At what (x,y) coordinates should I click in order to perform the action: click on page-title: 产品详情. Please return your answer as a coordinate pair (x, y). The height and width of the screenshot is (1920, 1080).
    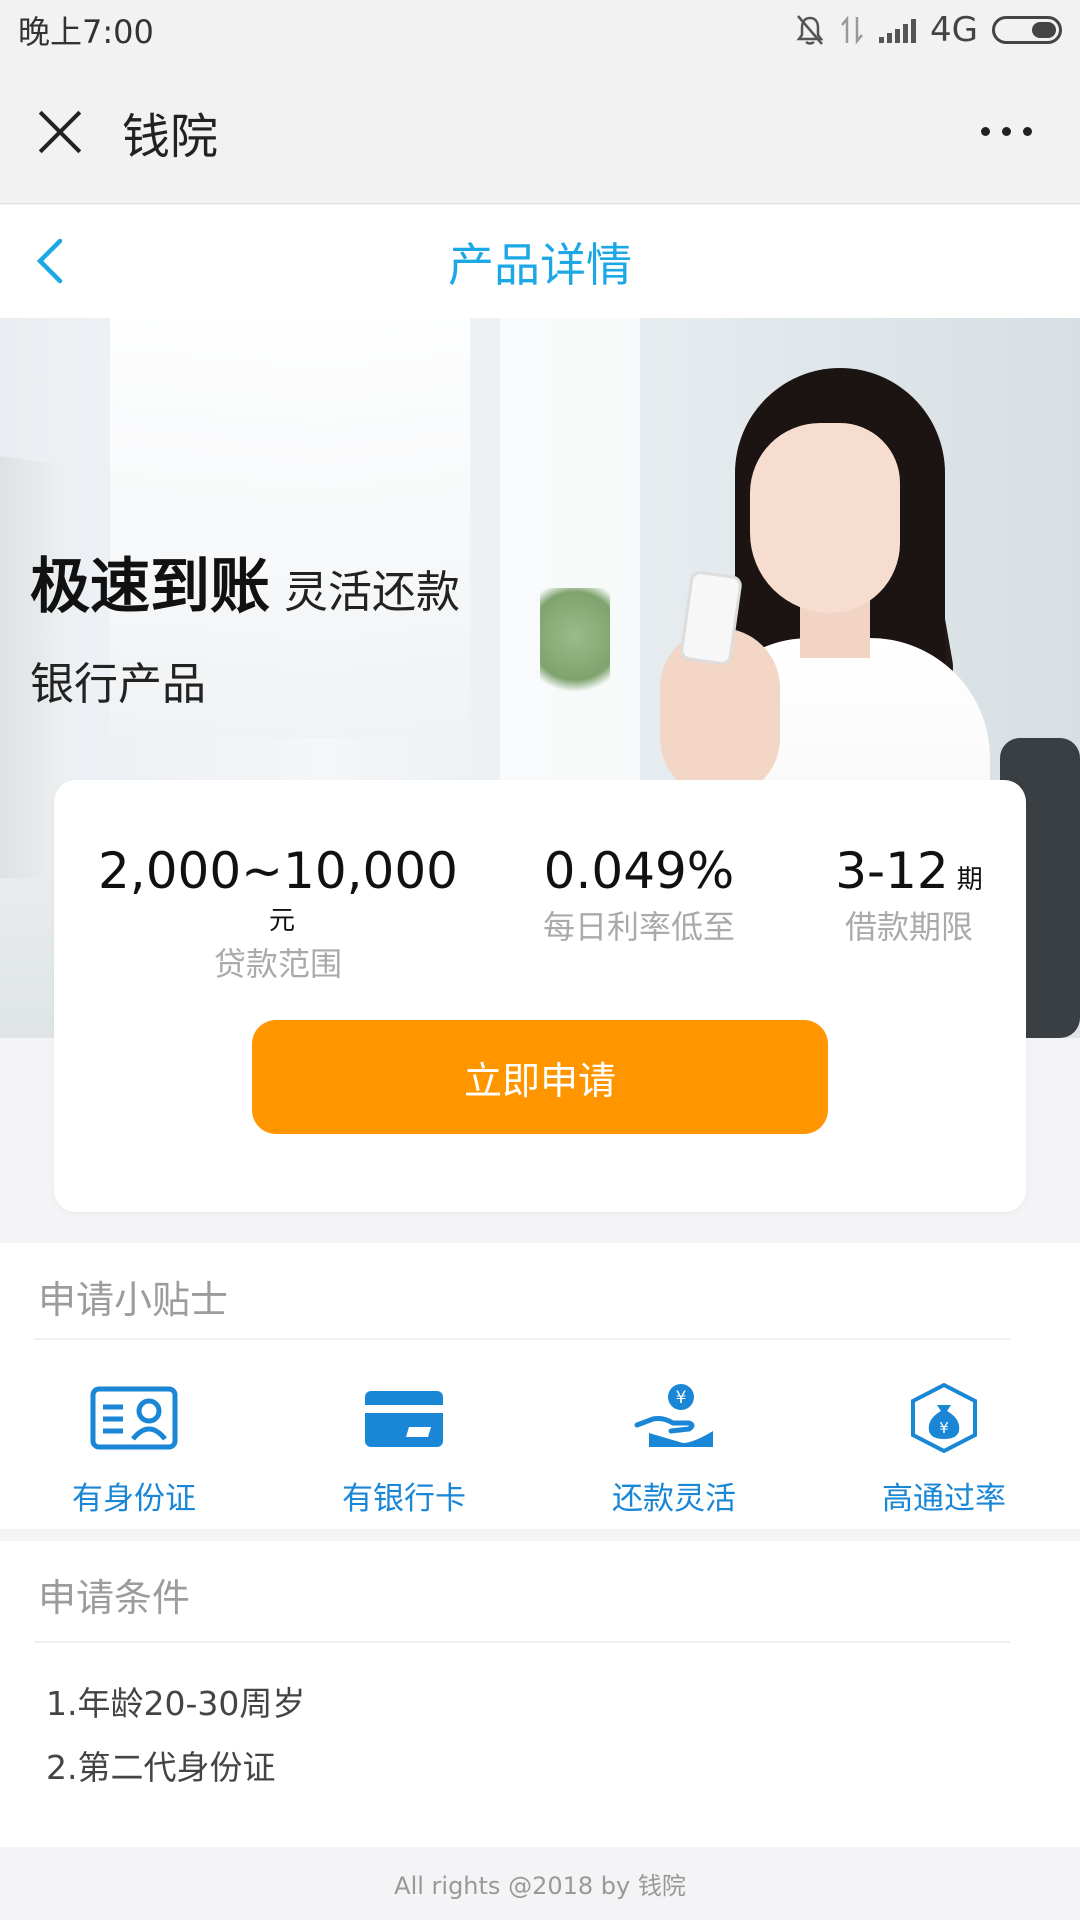
    Looking at the image, I should click on (540, 264).